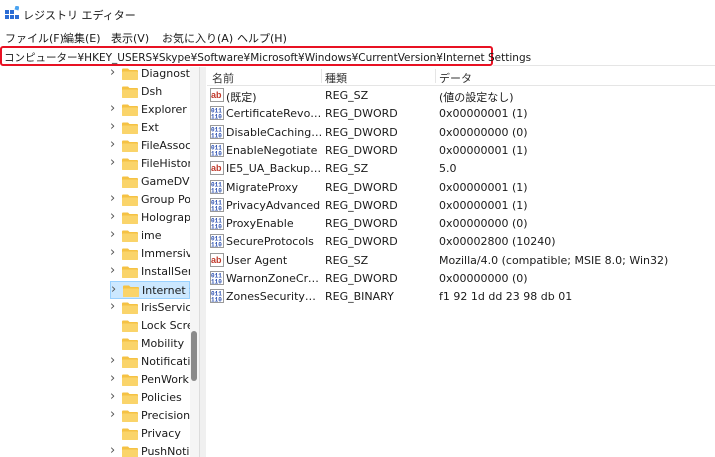 This screenshot has width=715, height=457. I want to click on menu-file: ファイル(F), so click(34, 38).